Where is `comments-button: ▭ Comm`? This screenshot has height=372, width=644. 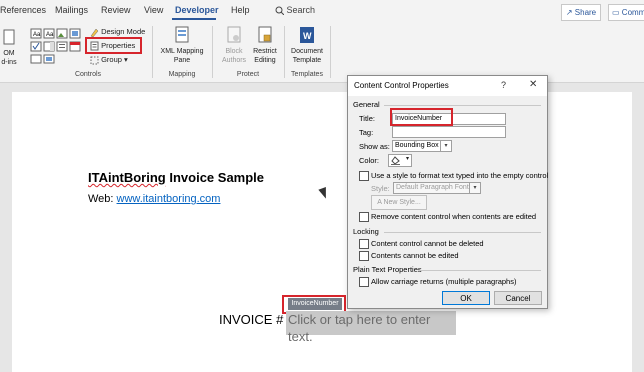 comments-button: ▭ Comm is located at coordinates (626, 12).